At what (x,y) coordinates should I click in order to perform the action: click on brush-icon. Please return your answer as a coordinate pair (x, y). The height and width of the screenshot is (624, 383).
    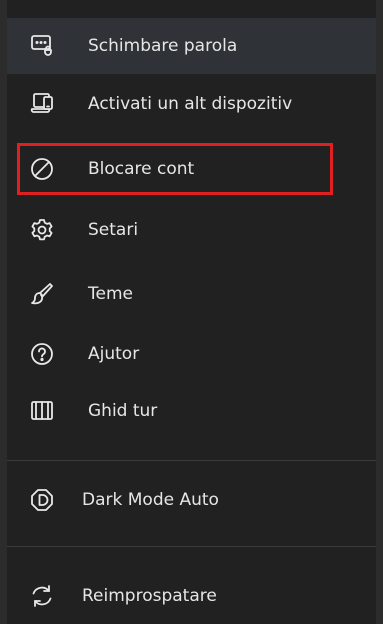
    Looking at the image, I should click on (42, 294).